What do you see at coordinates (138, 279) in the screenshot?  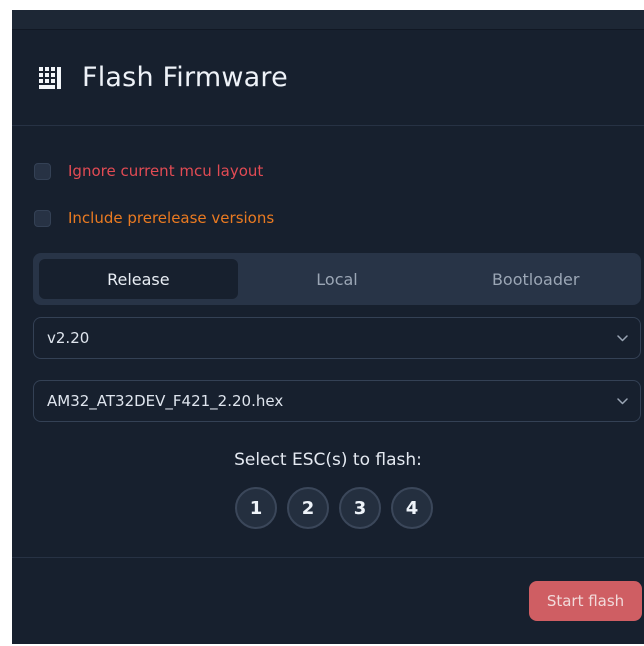 I see `tab-release: Release` at bounding box center [138, 279].